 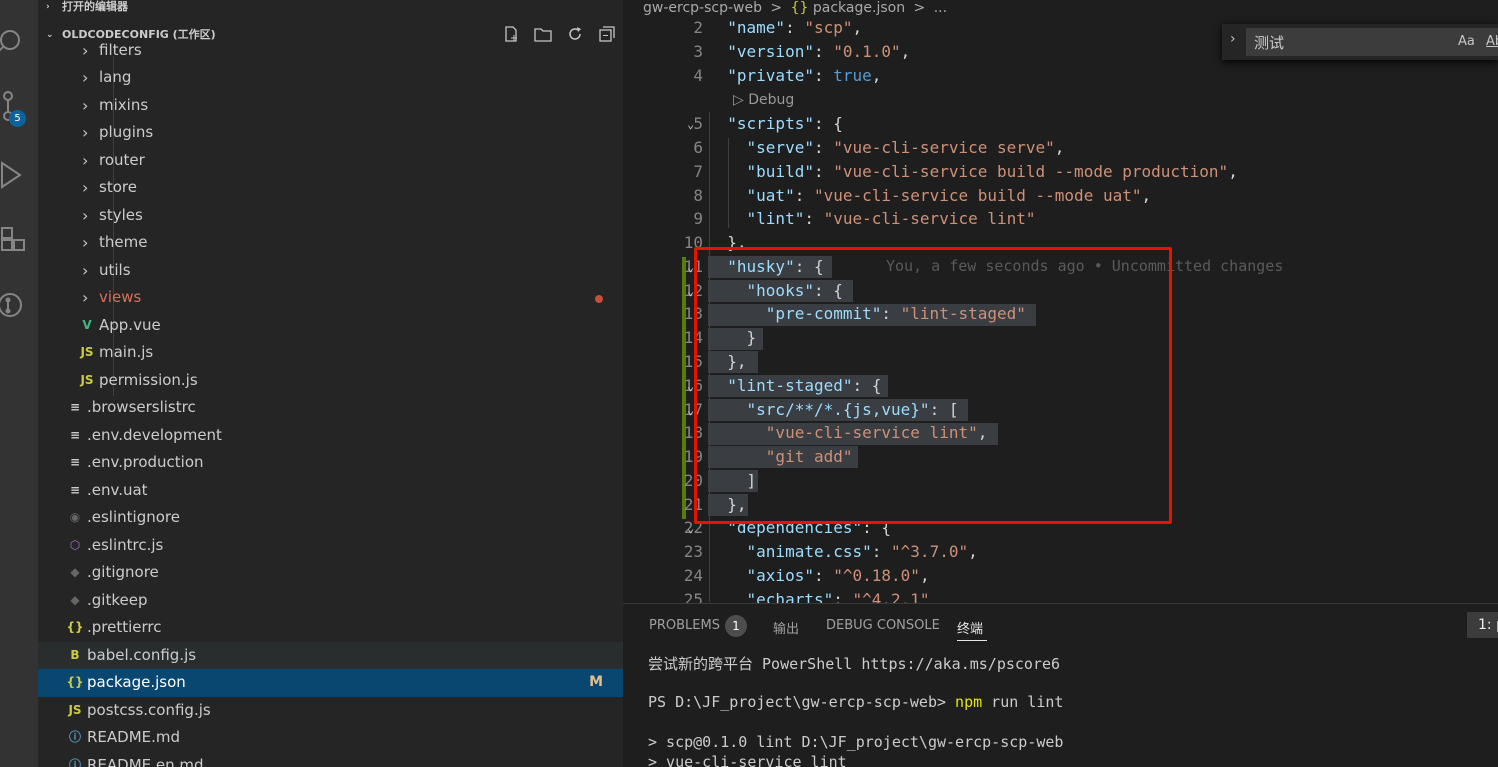 I want to click on terminal-selector: 1: p, so click(x=1482, y=625).